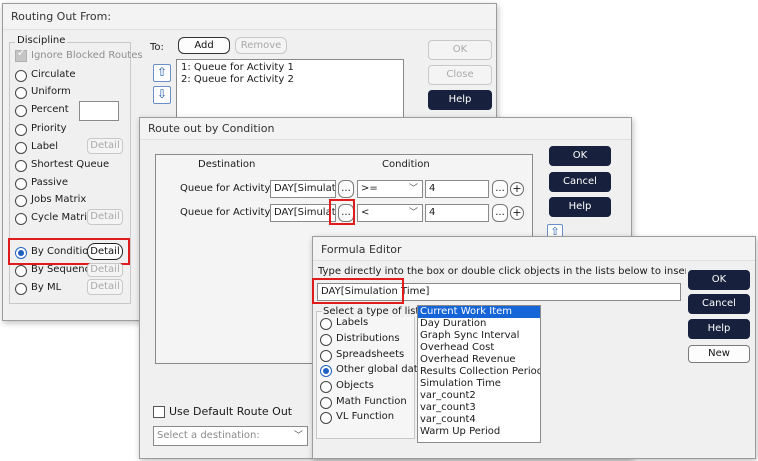 Image resolution: width=758 pixels, height=461 pixels. What do you see at coordinates (230, 212) in the screenshot?
I see `row2-destination: Queue for Activity 2` at bounding box center [230, 212].